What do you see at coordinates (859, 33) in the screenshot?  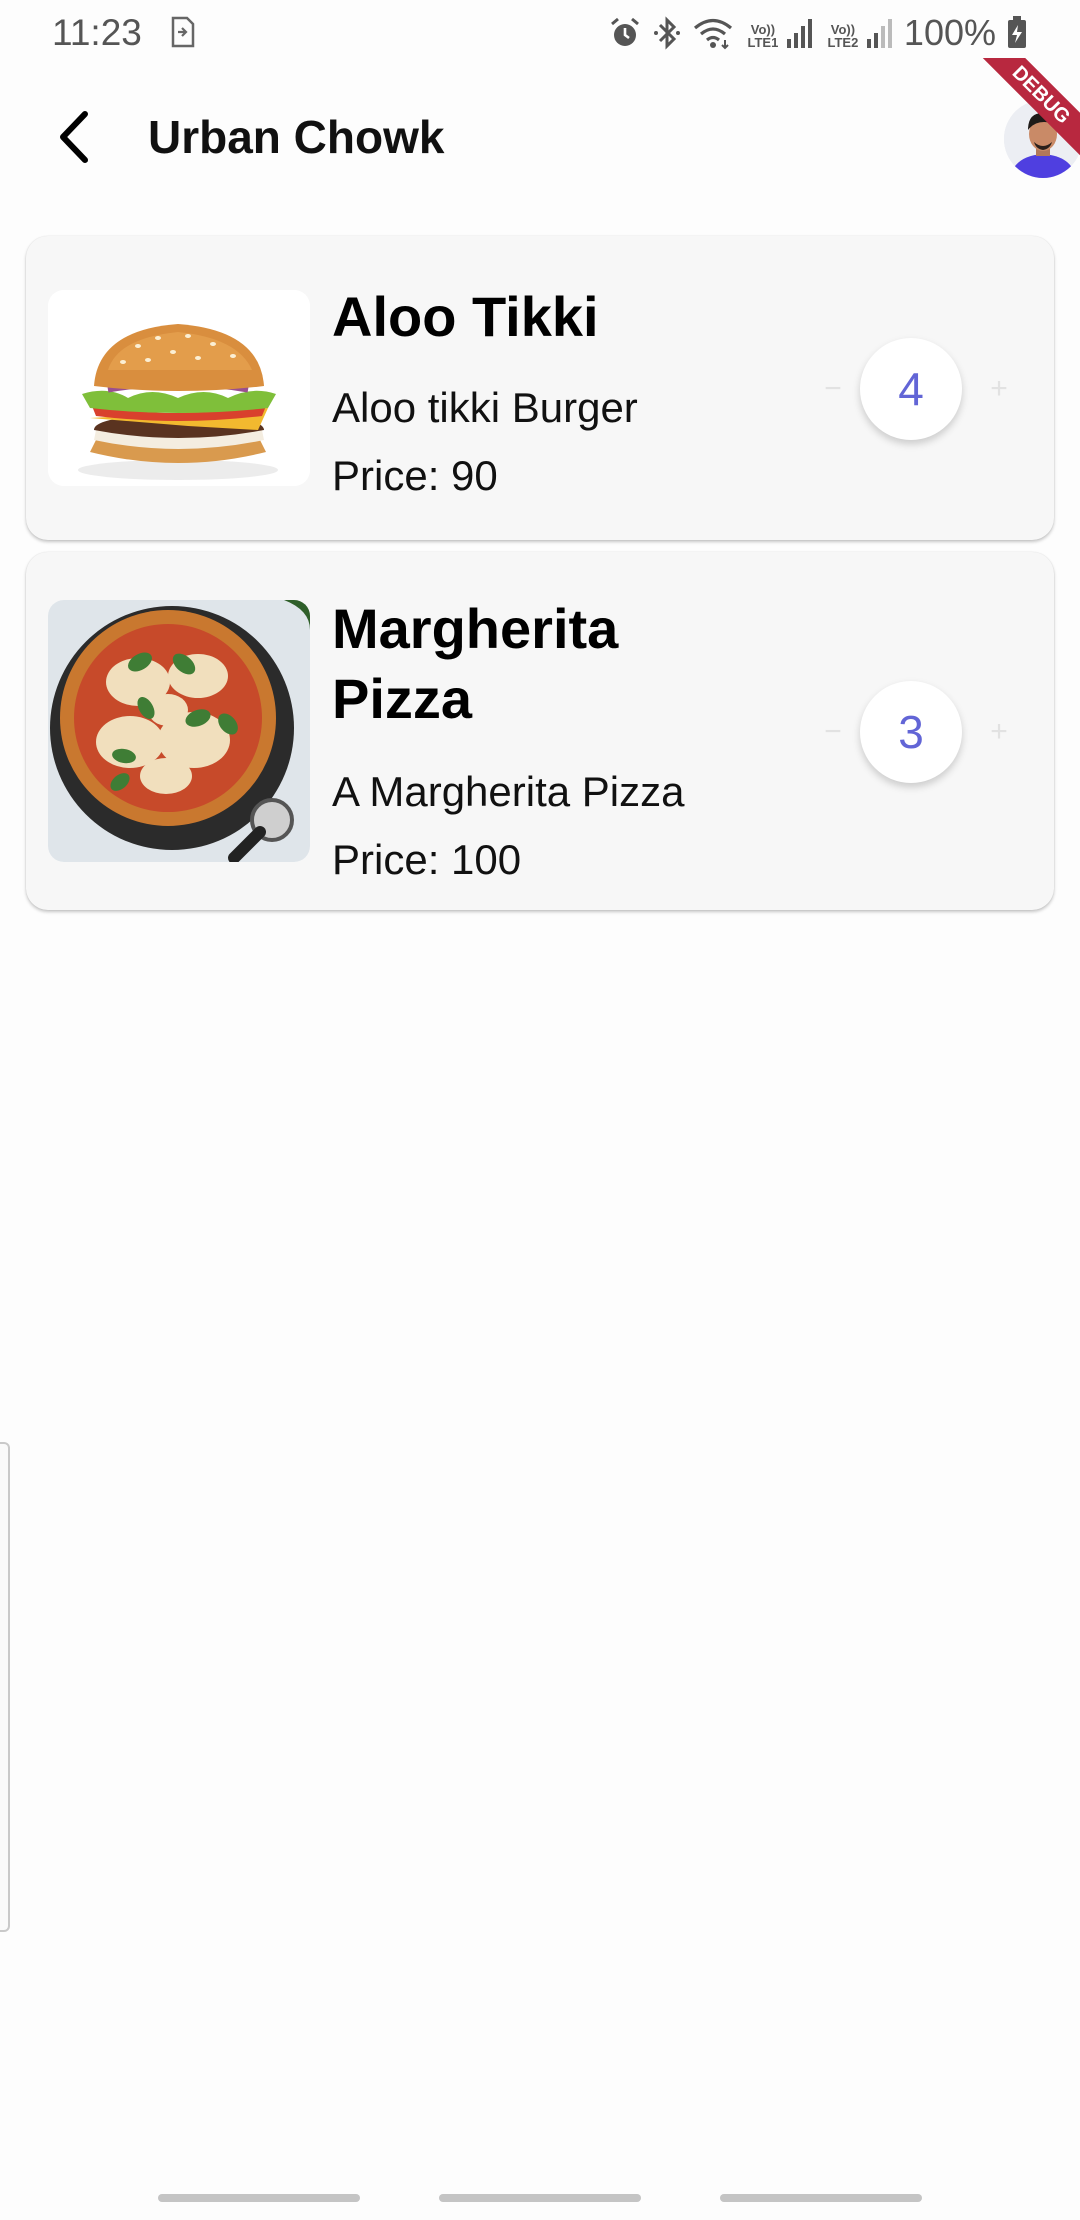 I see `sim2-label: Vo)) LTE2` at bounding box center [859, 33].